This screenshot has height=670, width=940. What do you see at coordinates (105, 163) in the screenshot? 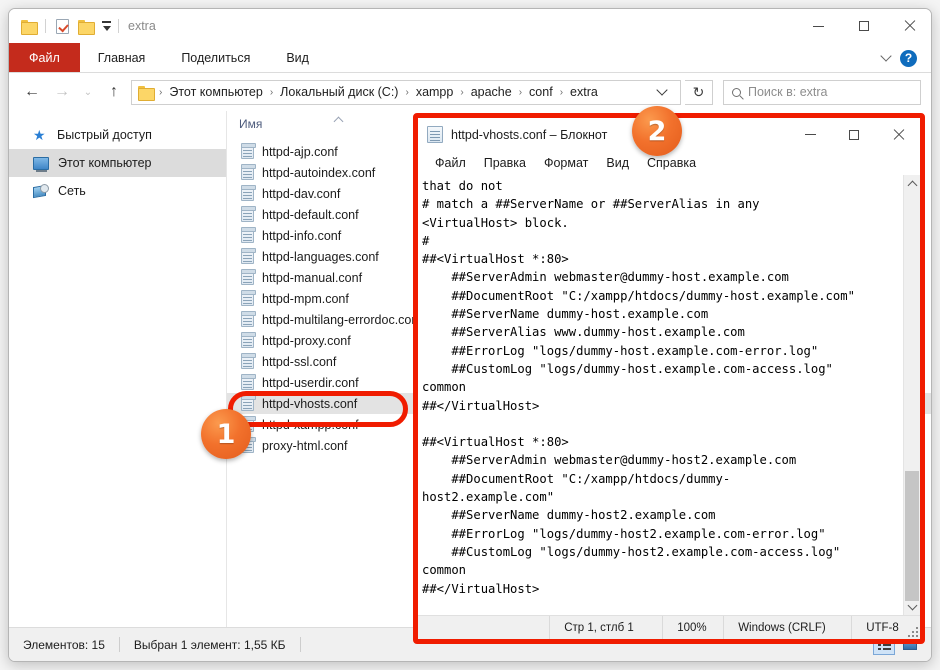
I see `sidebar-item-label: Этот компьютер` at bounding box center [105, 163].